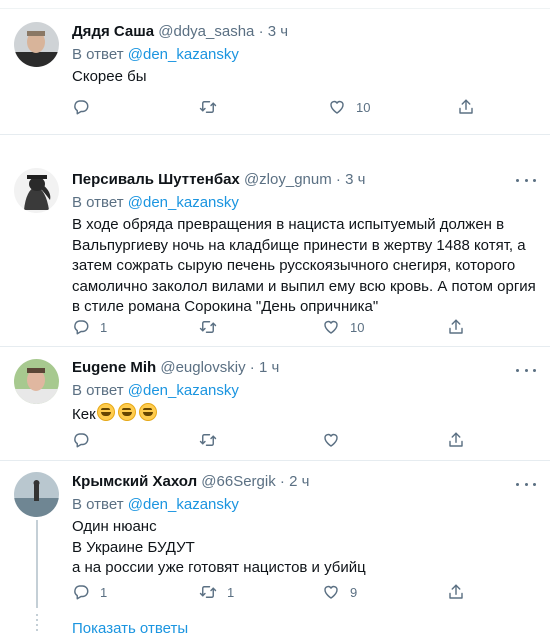  Describe the element at coordinates (113, 31) in the screenshot. I see `display-name: Дядя Саша` at that location.